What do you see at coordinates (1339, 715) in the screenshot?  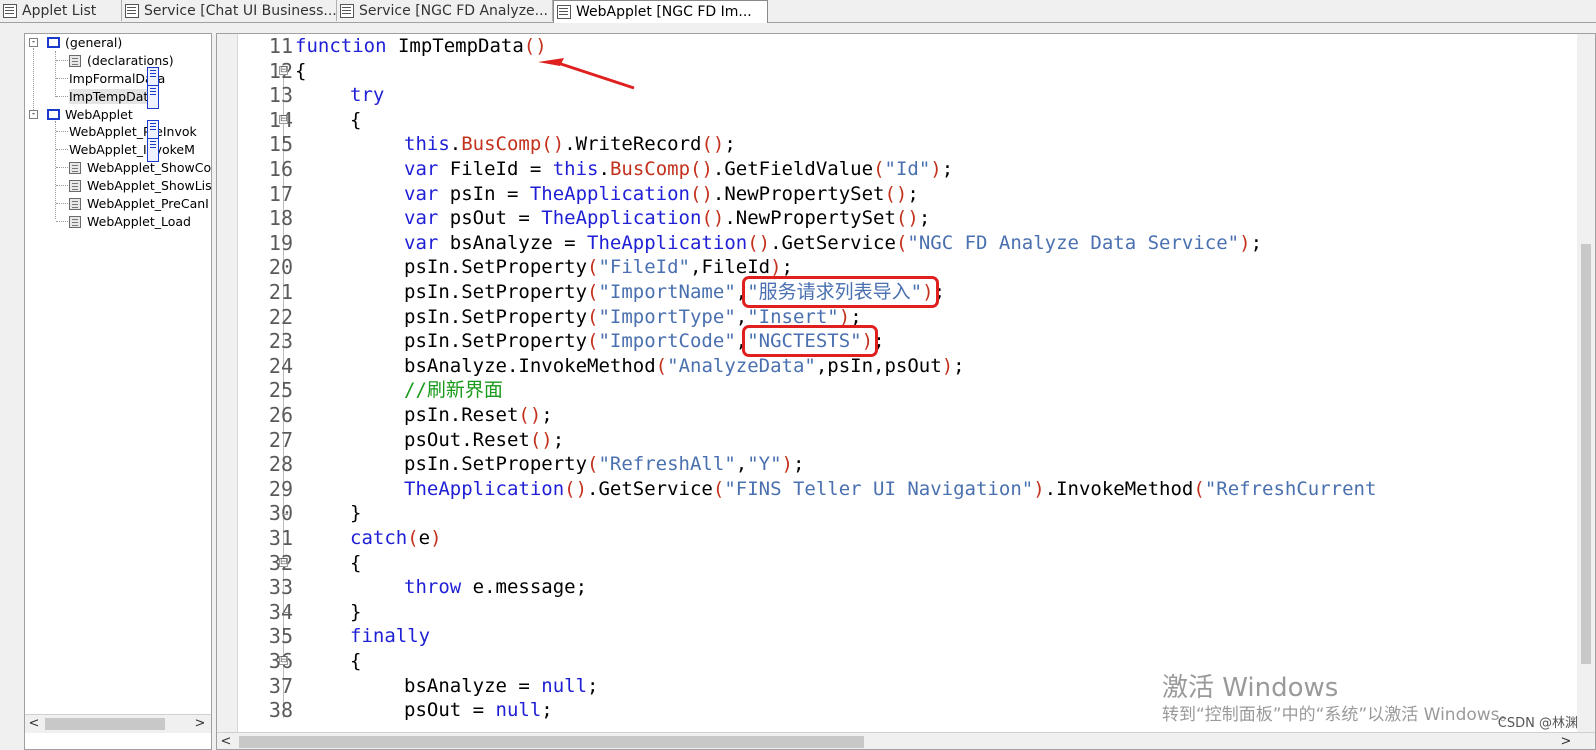 I see `activation-watermark-text: 转到“控制面板”中的“系统”以激活 Windows。` at bounding box center [1339, 715].